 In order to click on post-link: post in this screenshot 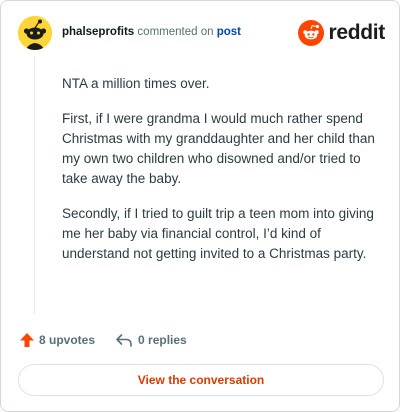, I will do `click(229, 32)`.